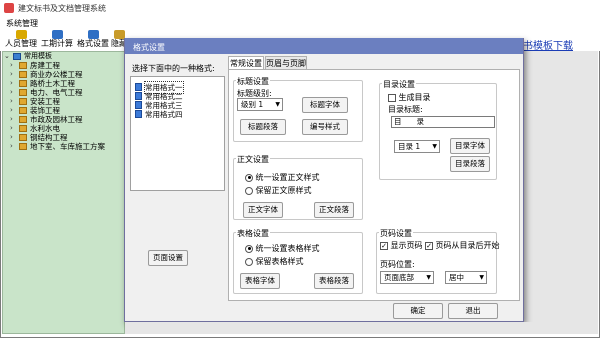 The height and width of the screenshot is (338, 600). Describe the element at coordinates (67, 146) in the screenshot. I see `tree-item-label: 地下室、车库施工方案` at that location.